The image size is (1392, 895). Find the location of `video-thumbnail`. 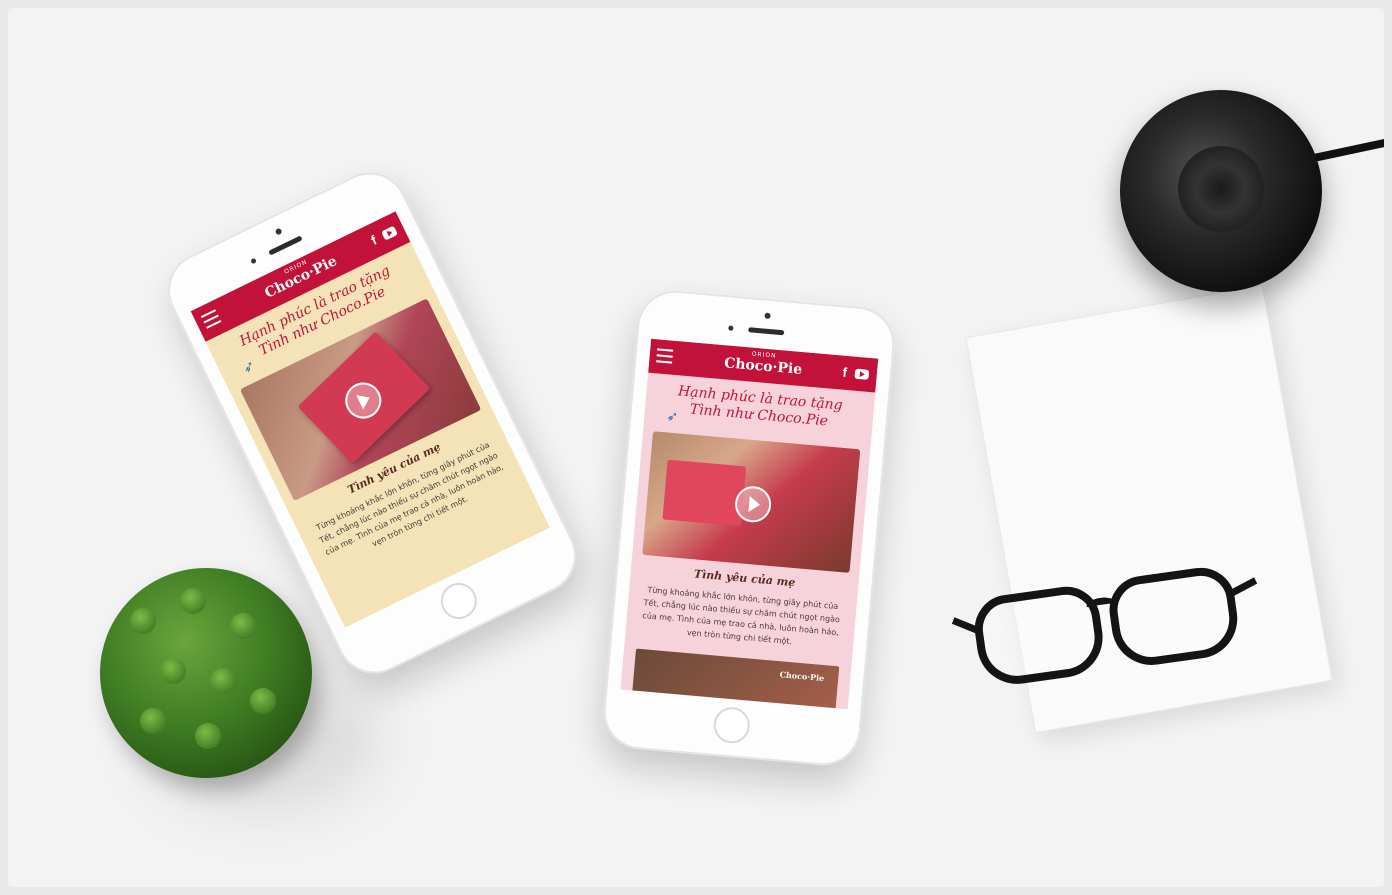

video-thumbnail is located at coordinates (751, 502).